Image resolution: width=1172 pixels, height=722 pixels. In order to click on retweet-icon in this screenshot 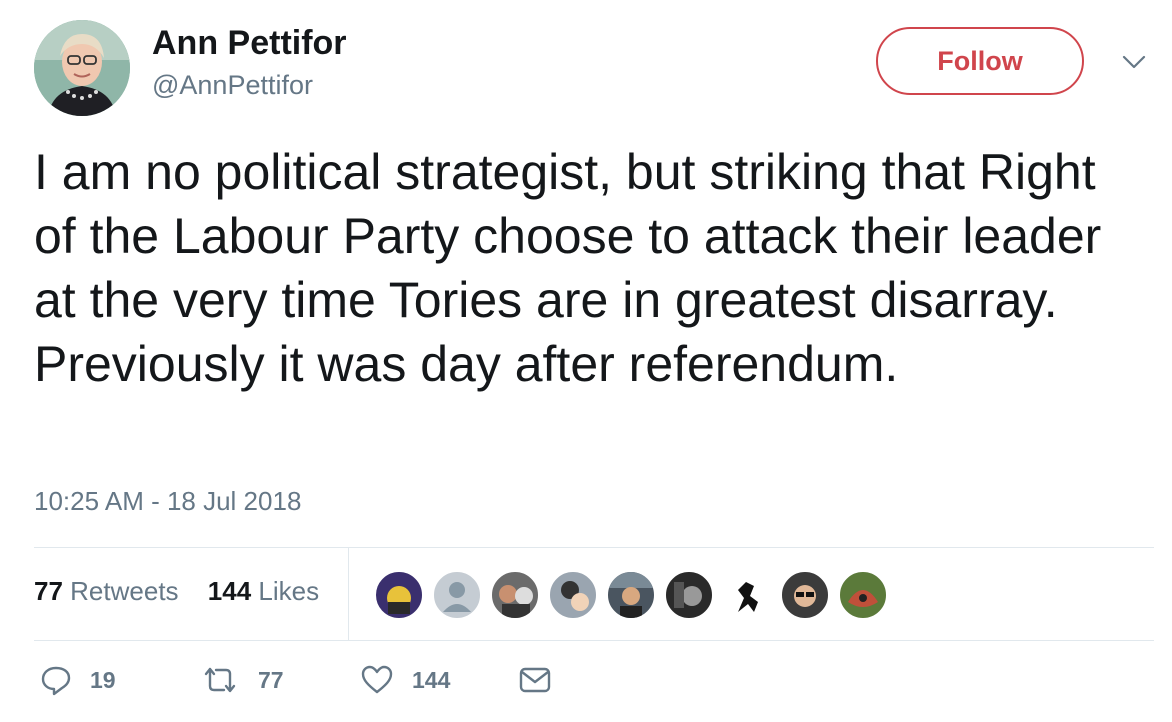, I will do `click(220, 680)`.